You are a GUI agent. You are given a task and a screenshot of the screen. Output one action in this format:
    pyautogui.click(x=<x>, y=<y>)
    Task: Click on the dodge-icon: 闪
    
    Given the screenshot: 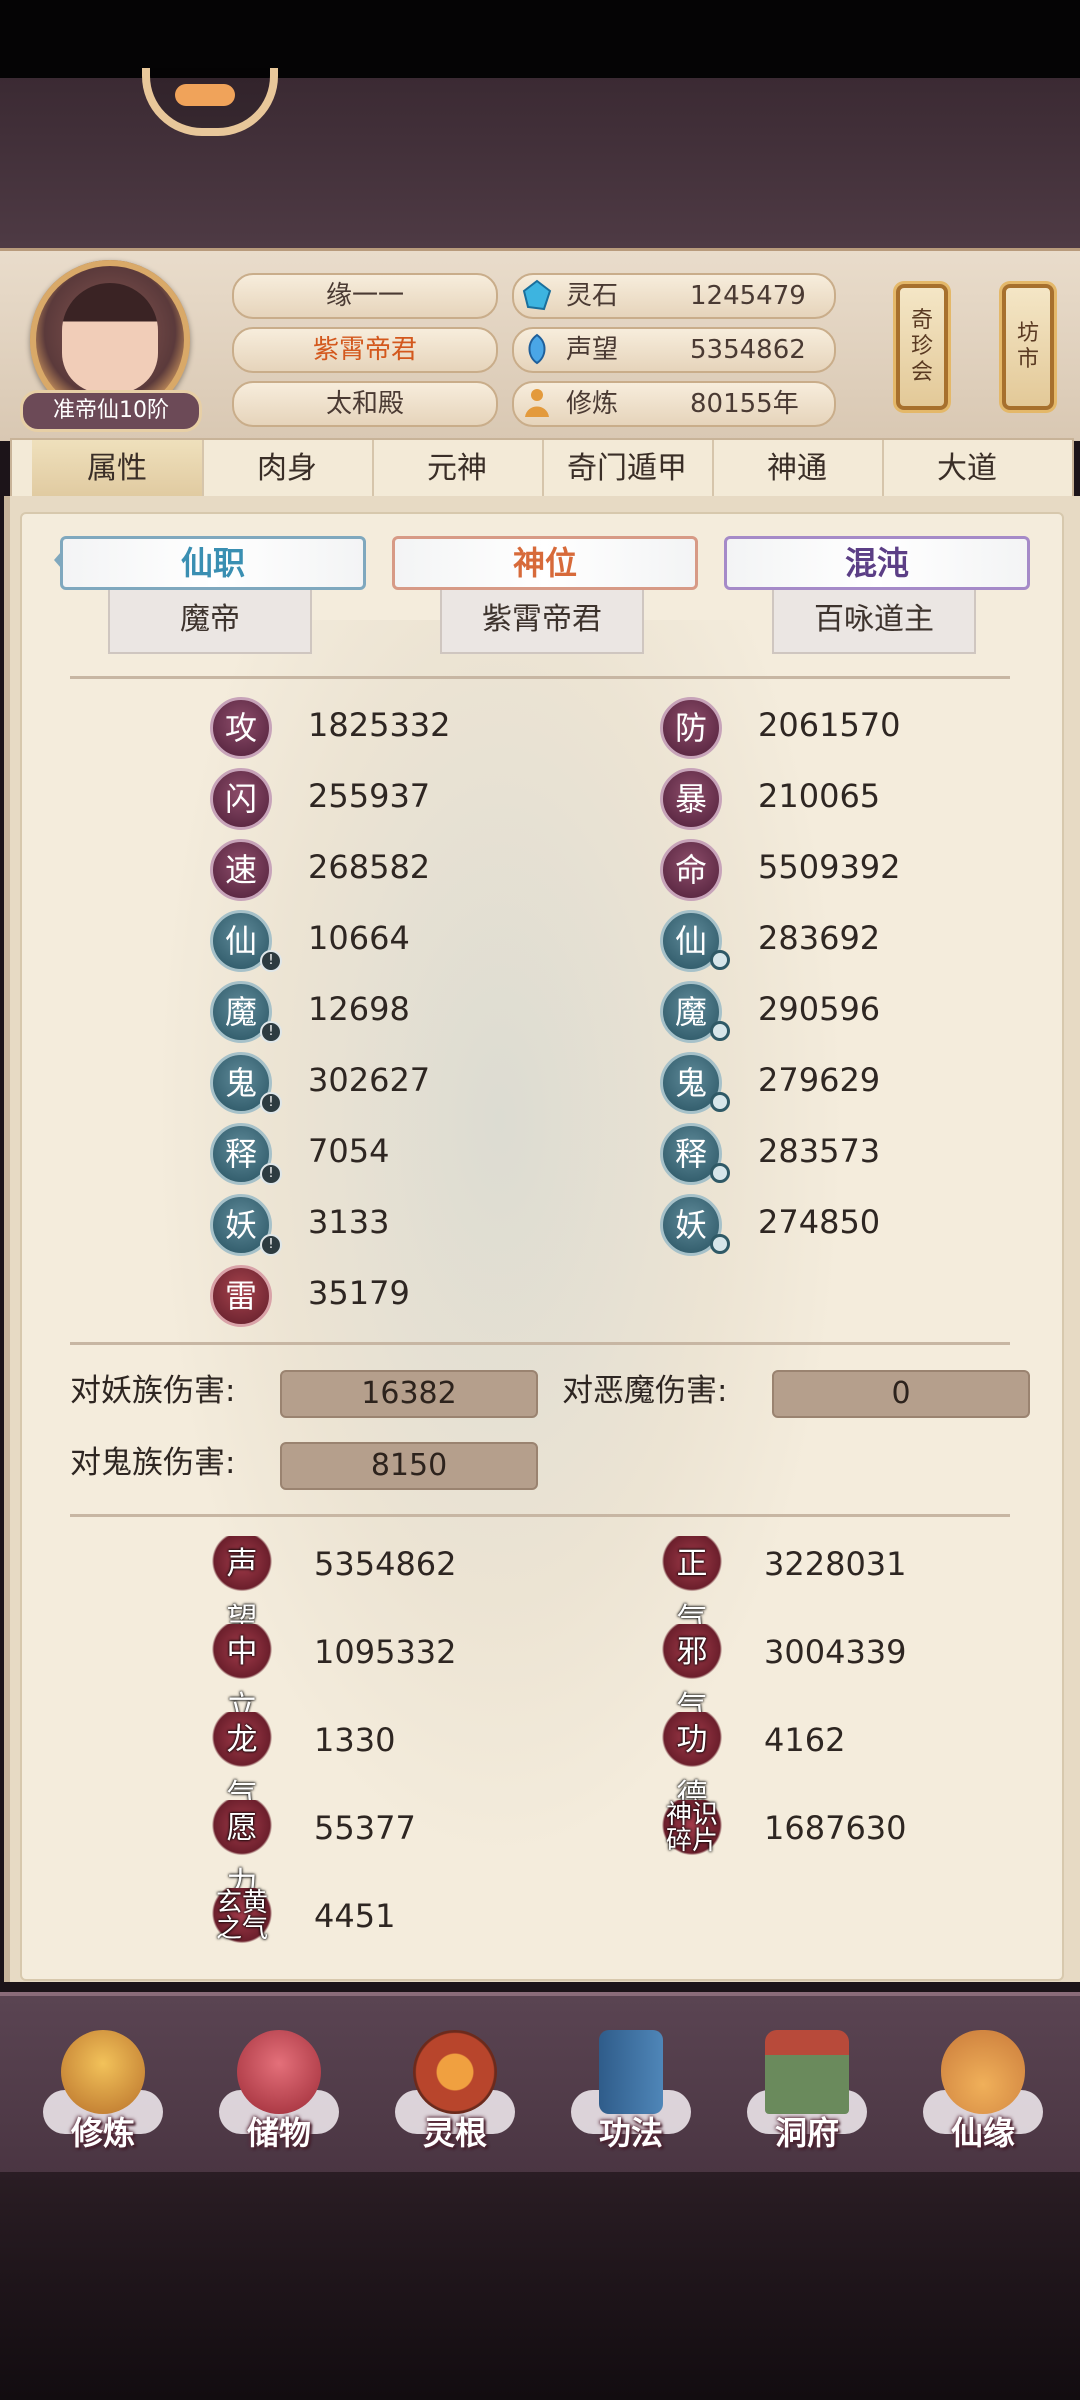 What is the action you would take?
    pyautogui.click(x=241, y=799)
    